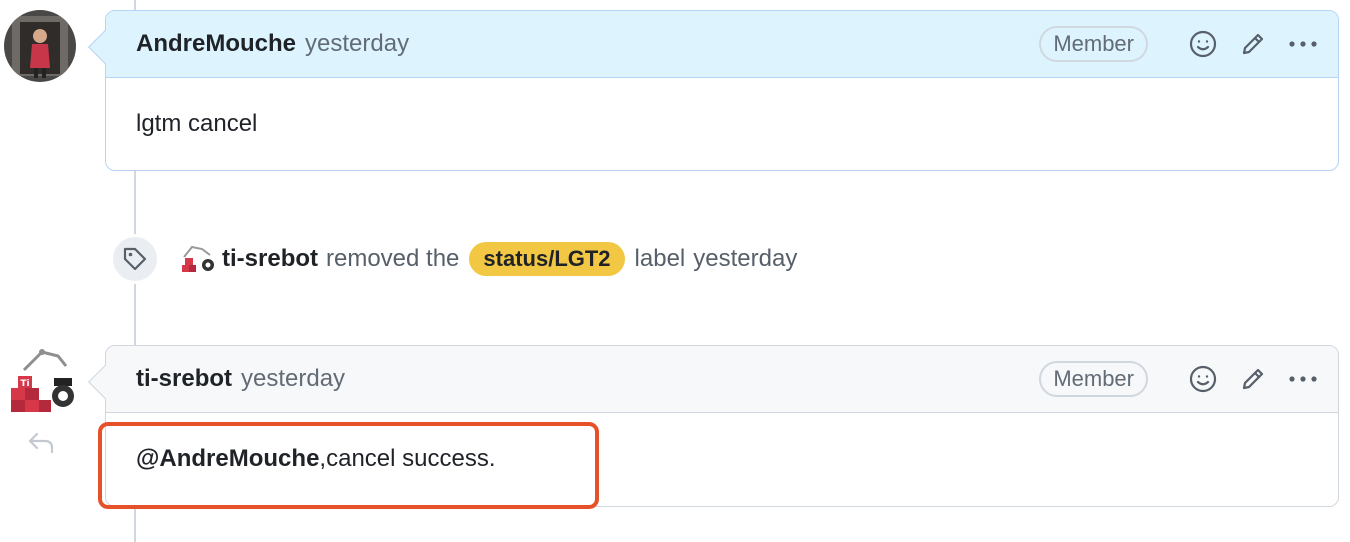 This screenshot has width=1350, height=542. What do you see at coordinates (722, 379) in the screenshot?
I see `comment-header: ti-srebot yesterday Member` at bounding box center [722, 379].